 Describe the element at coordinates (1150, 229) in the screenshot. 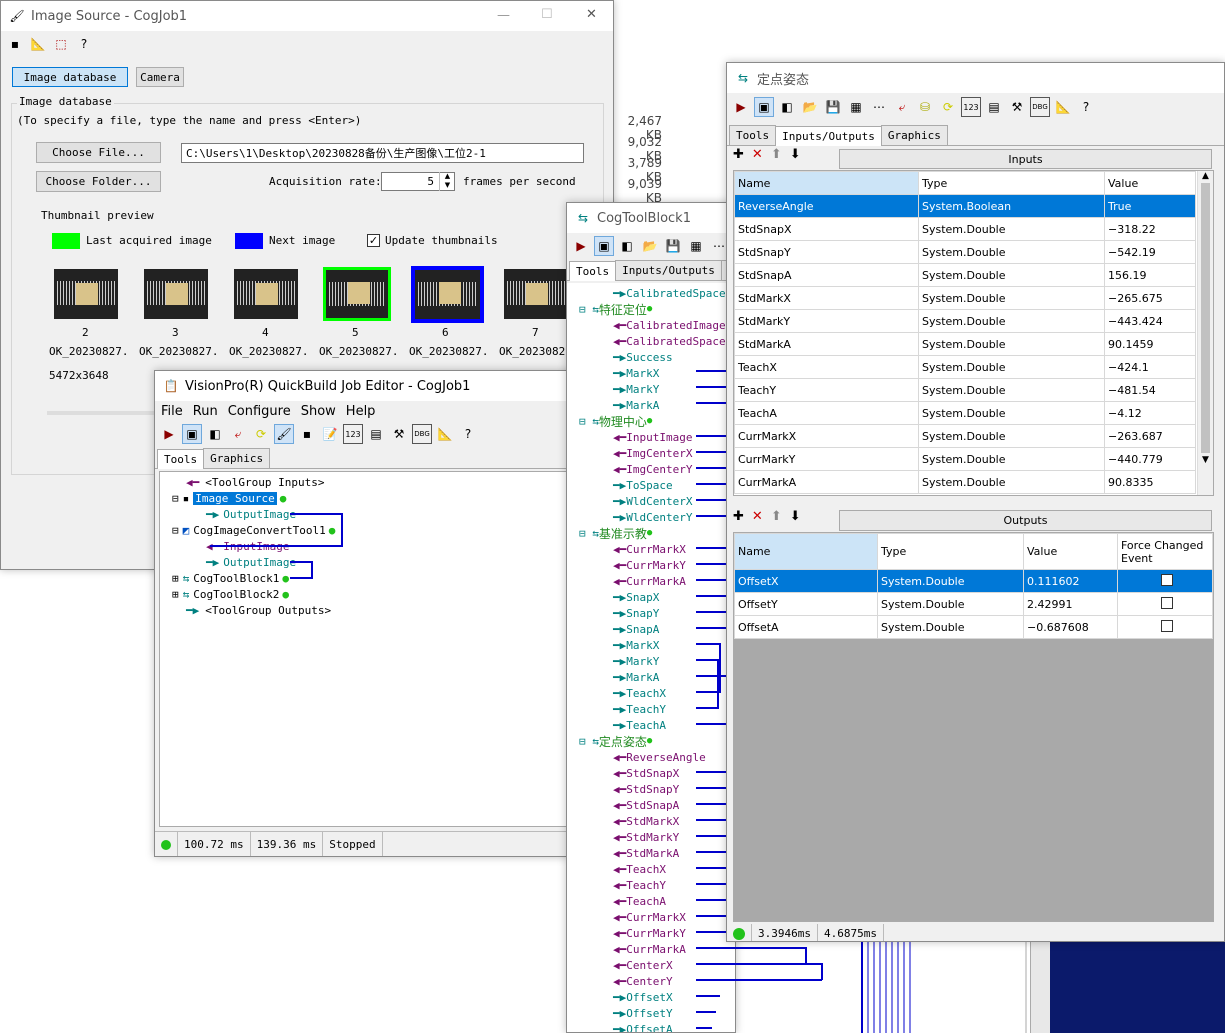

I see `input-value-cell: −318.22` at that location.